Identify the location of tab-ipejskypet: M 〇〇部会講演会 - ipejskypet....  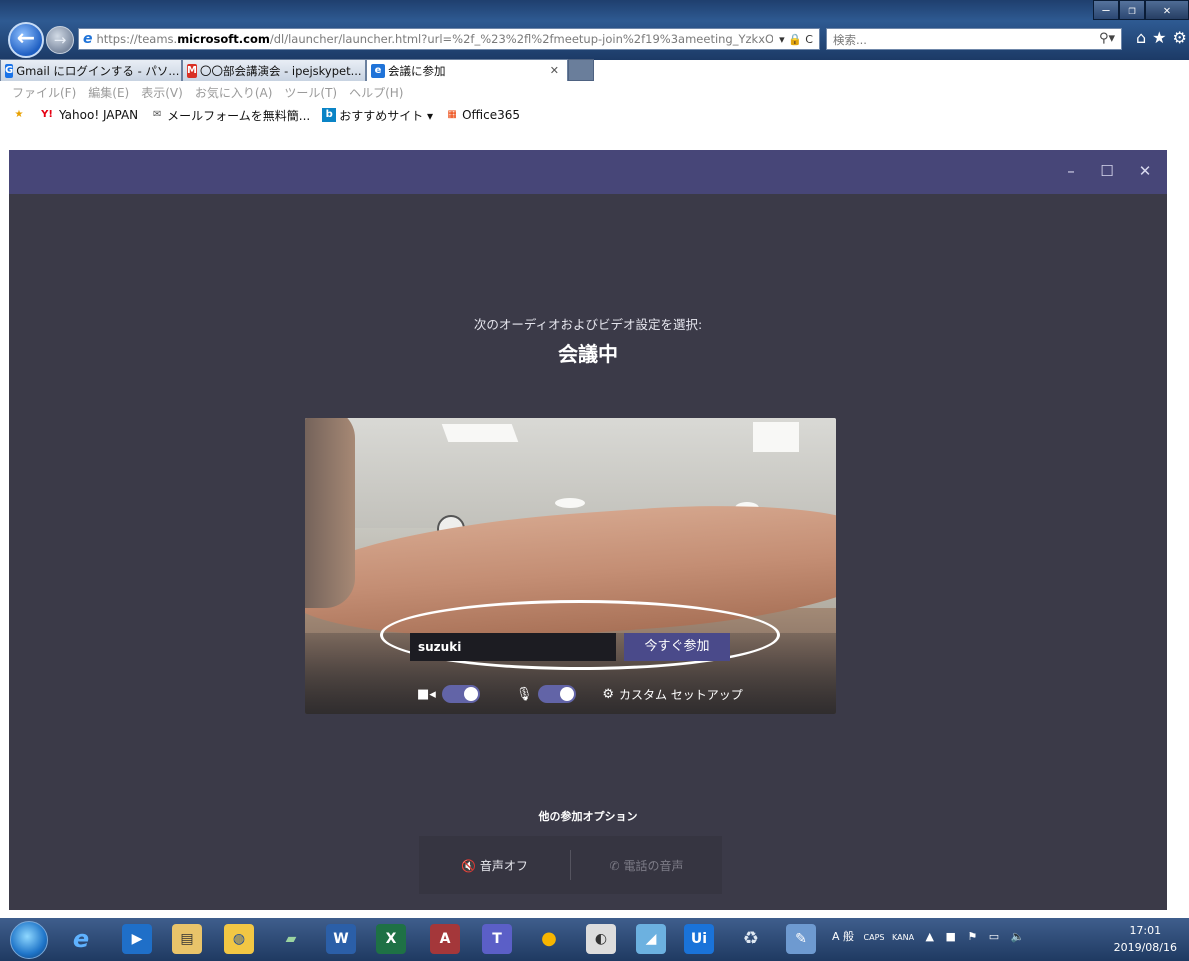
(274, 70).